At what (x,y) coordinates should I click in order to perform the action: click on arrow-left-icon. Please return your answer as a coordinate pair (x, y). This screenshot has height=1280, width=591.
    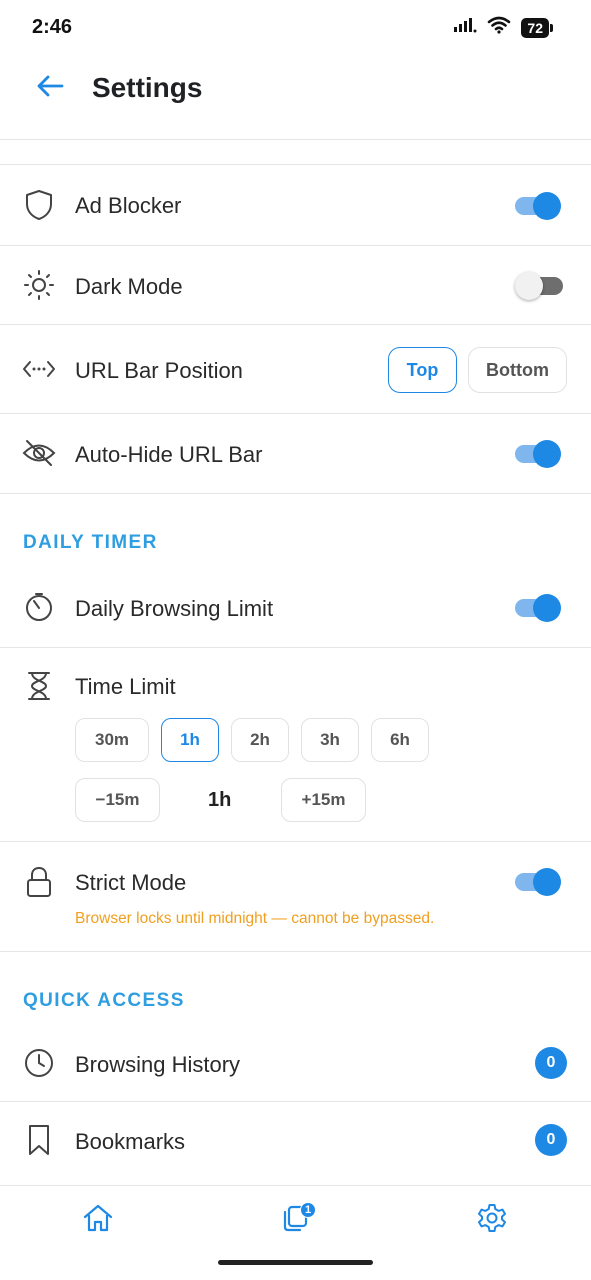
    Looking at the image, I should click on (50, 88).